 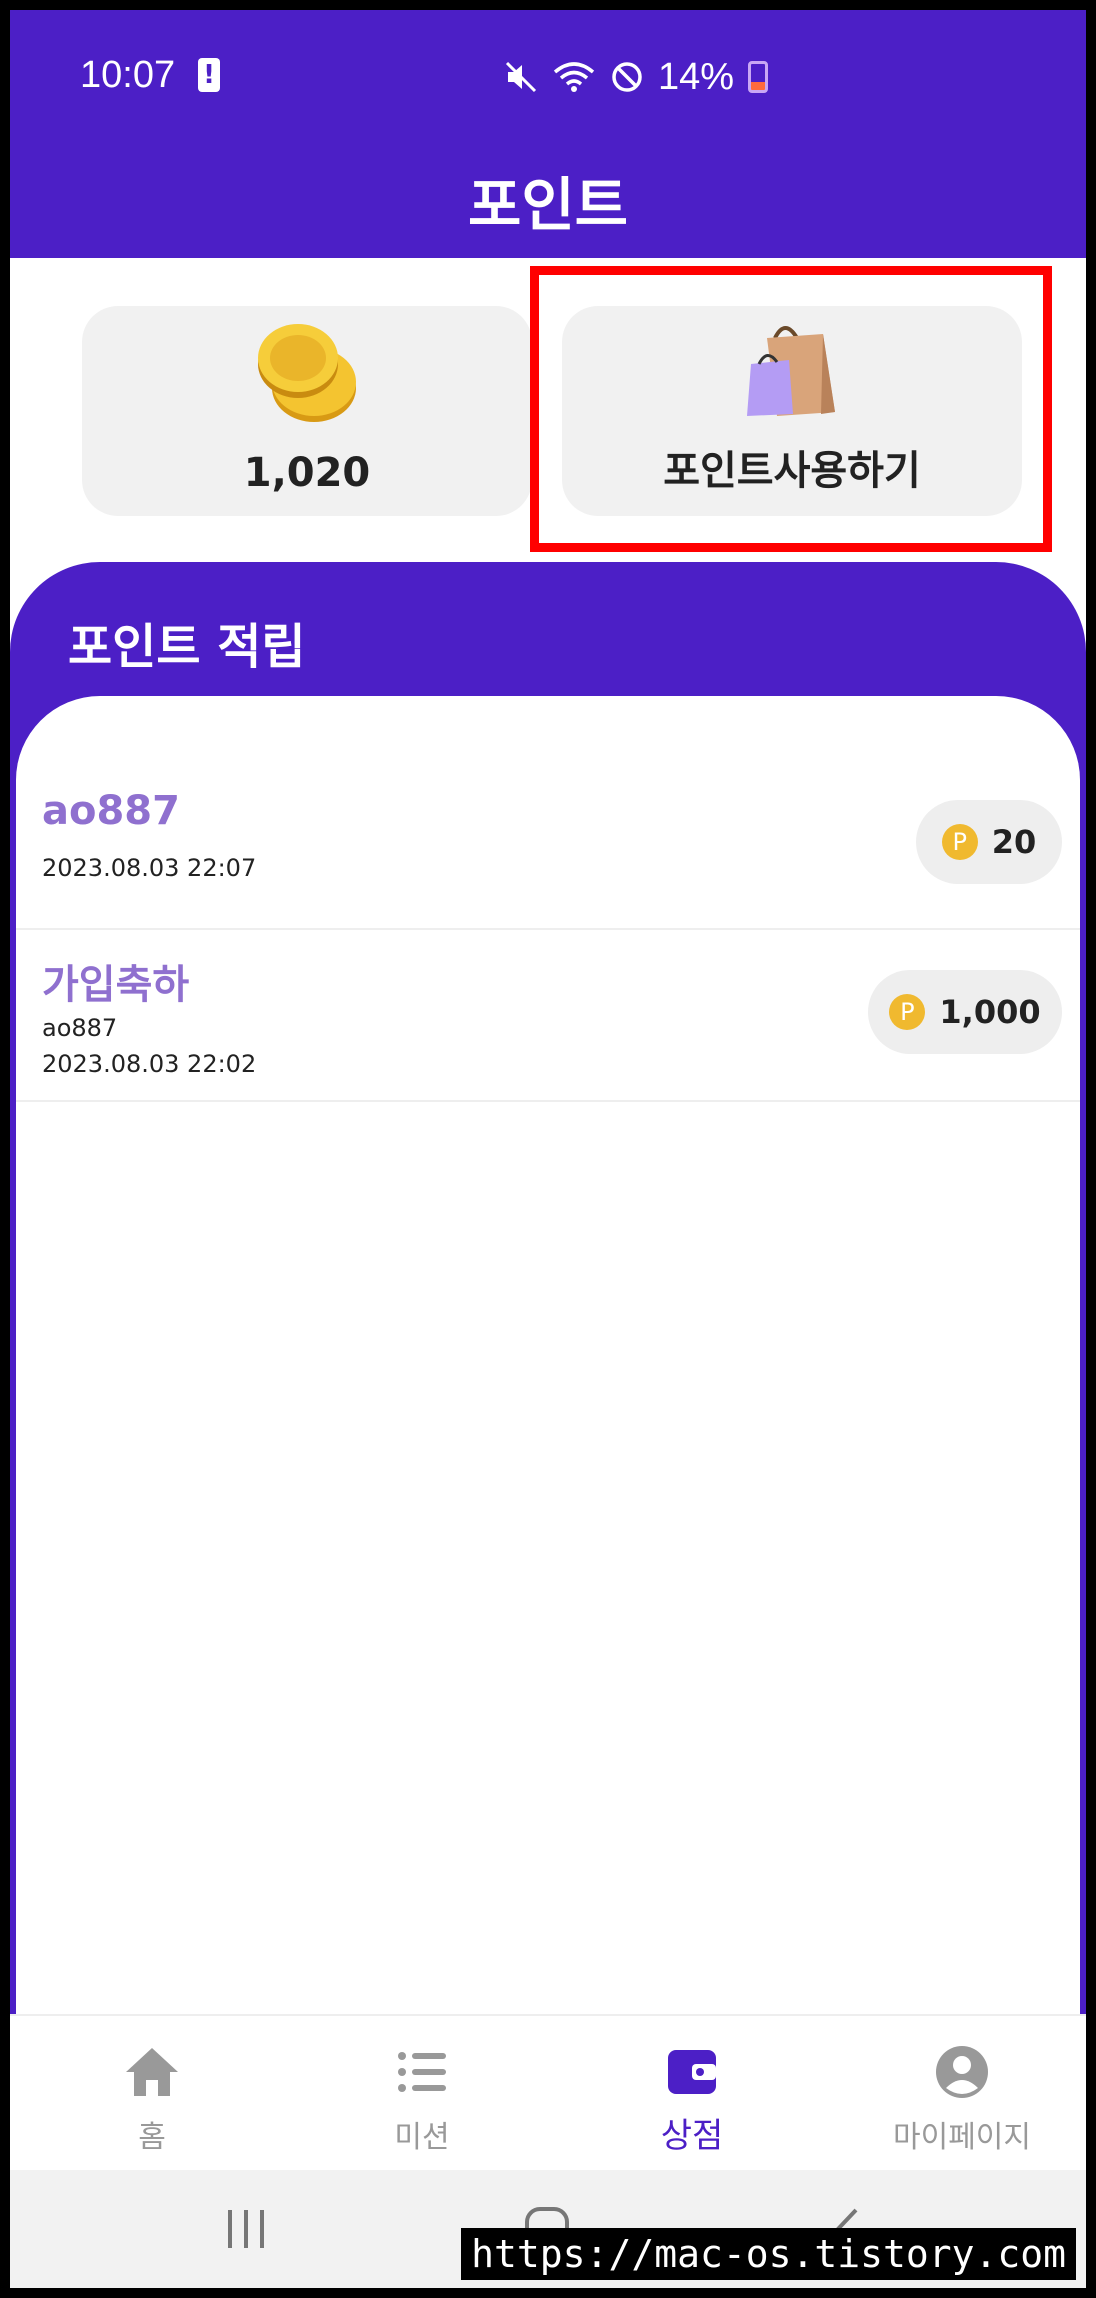 What do you see at coordinates (1014, 842) in the screenshot?
I see `points-amount: 20` at bounding box center [1014, 842].